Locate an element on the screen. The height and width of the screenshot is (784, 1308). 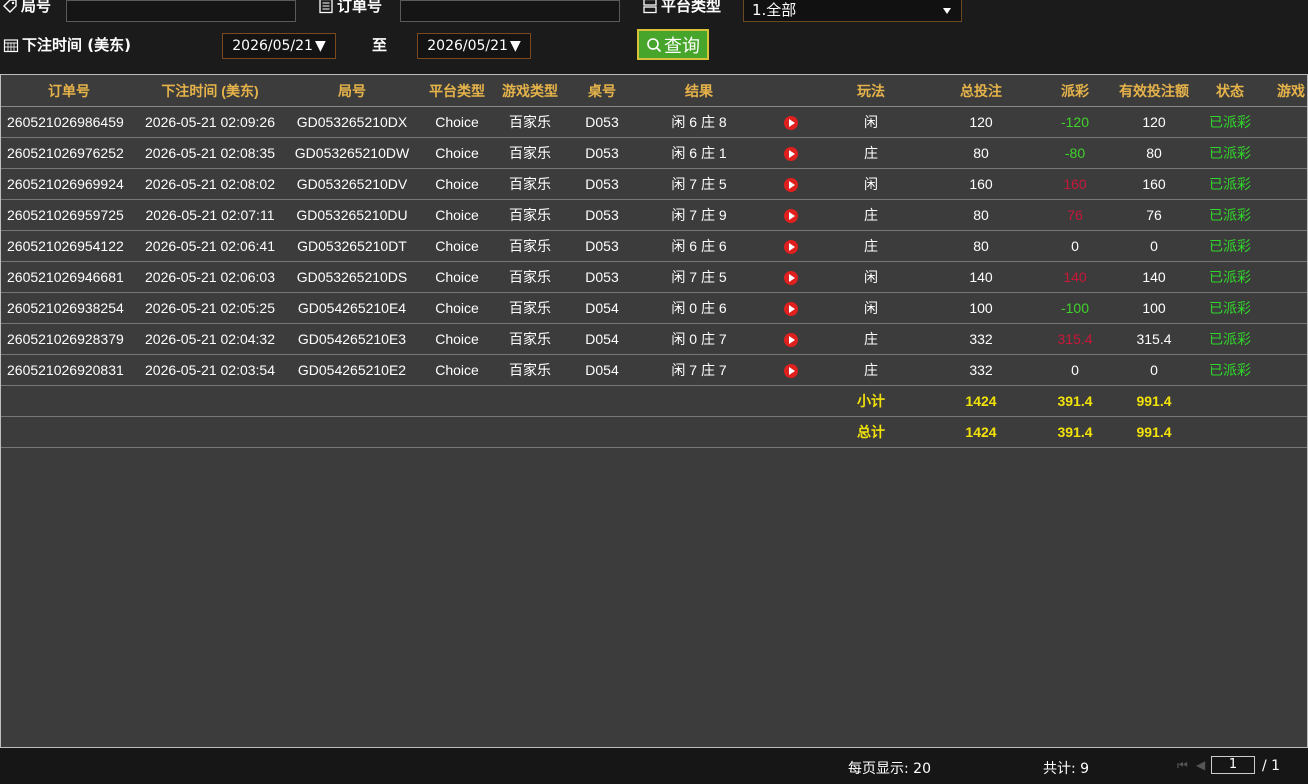
first-page-icon: ⏮ is located at coordinates (1182, 765).